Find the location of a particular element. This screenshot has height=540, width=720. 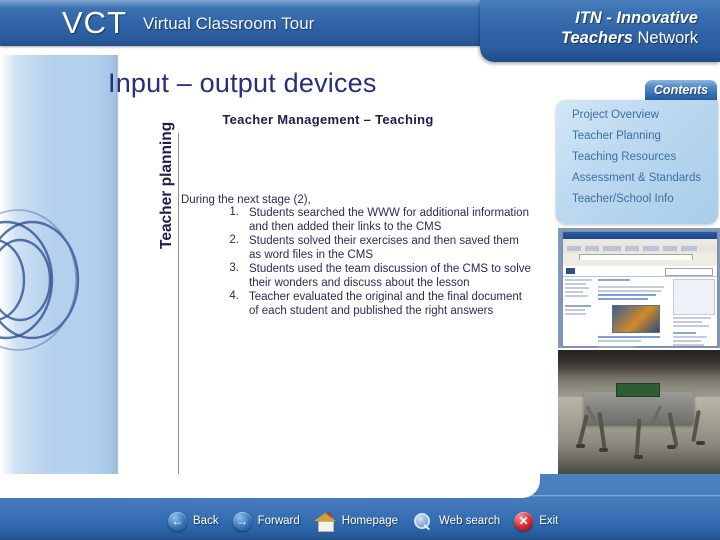

vct-logo: VCT is located at coordinates (94, 22).